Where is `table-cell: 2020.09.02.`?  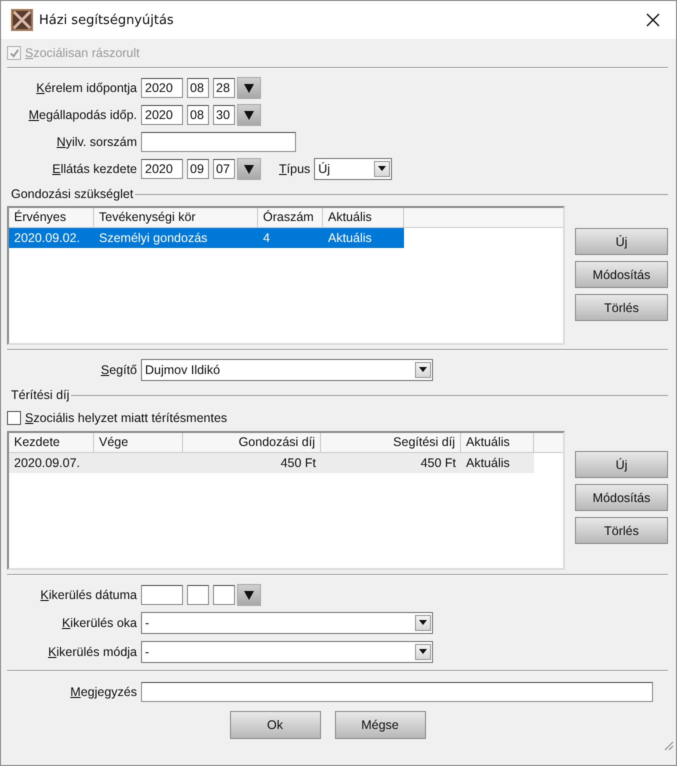 table-cell: 2020.09.02. is located at coordinates (47, 238).